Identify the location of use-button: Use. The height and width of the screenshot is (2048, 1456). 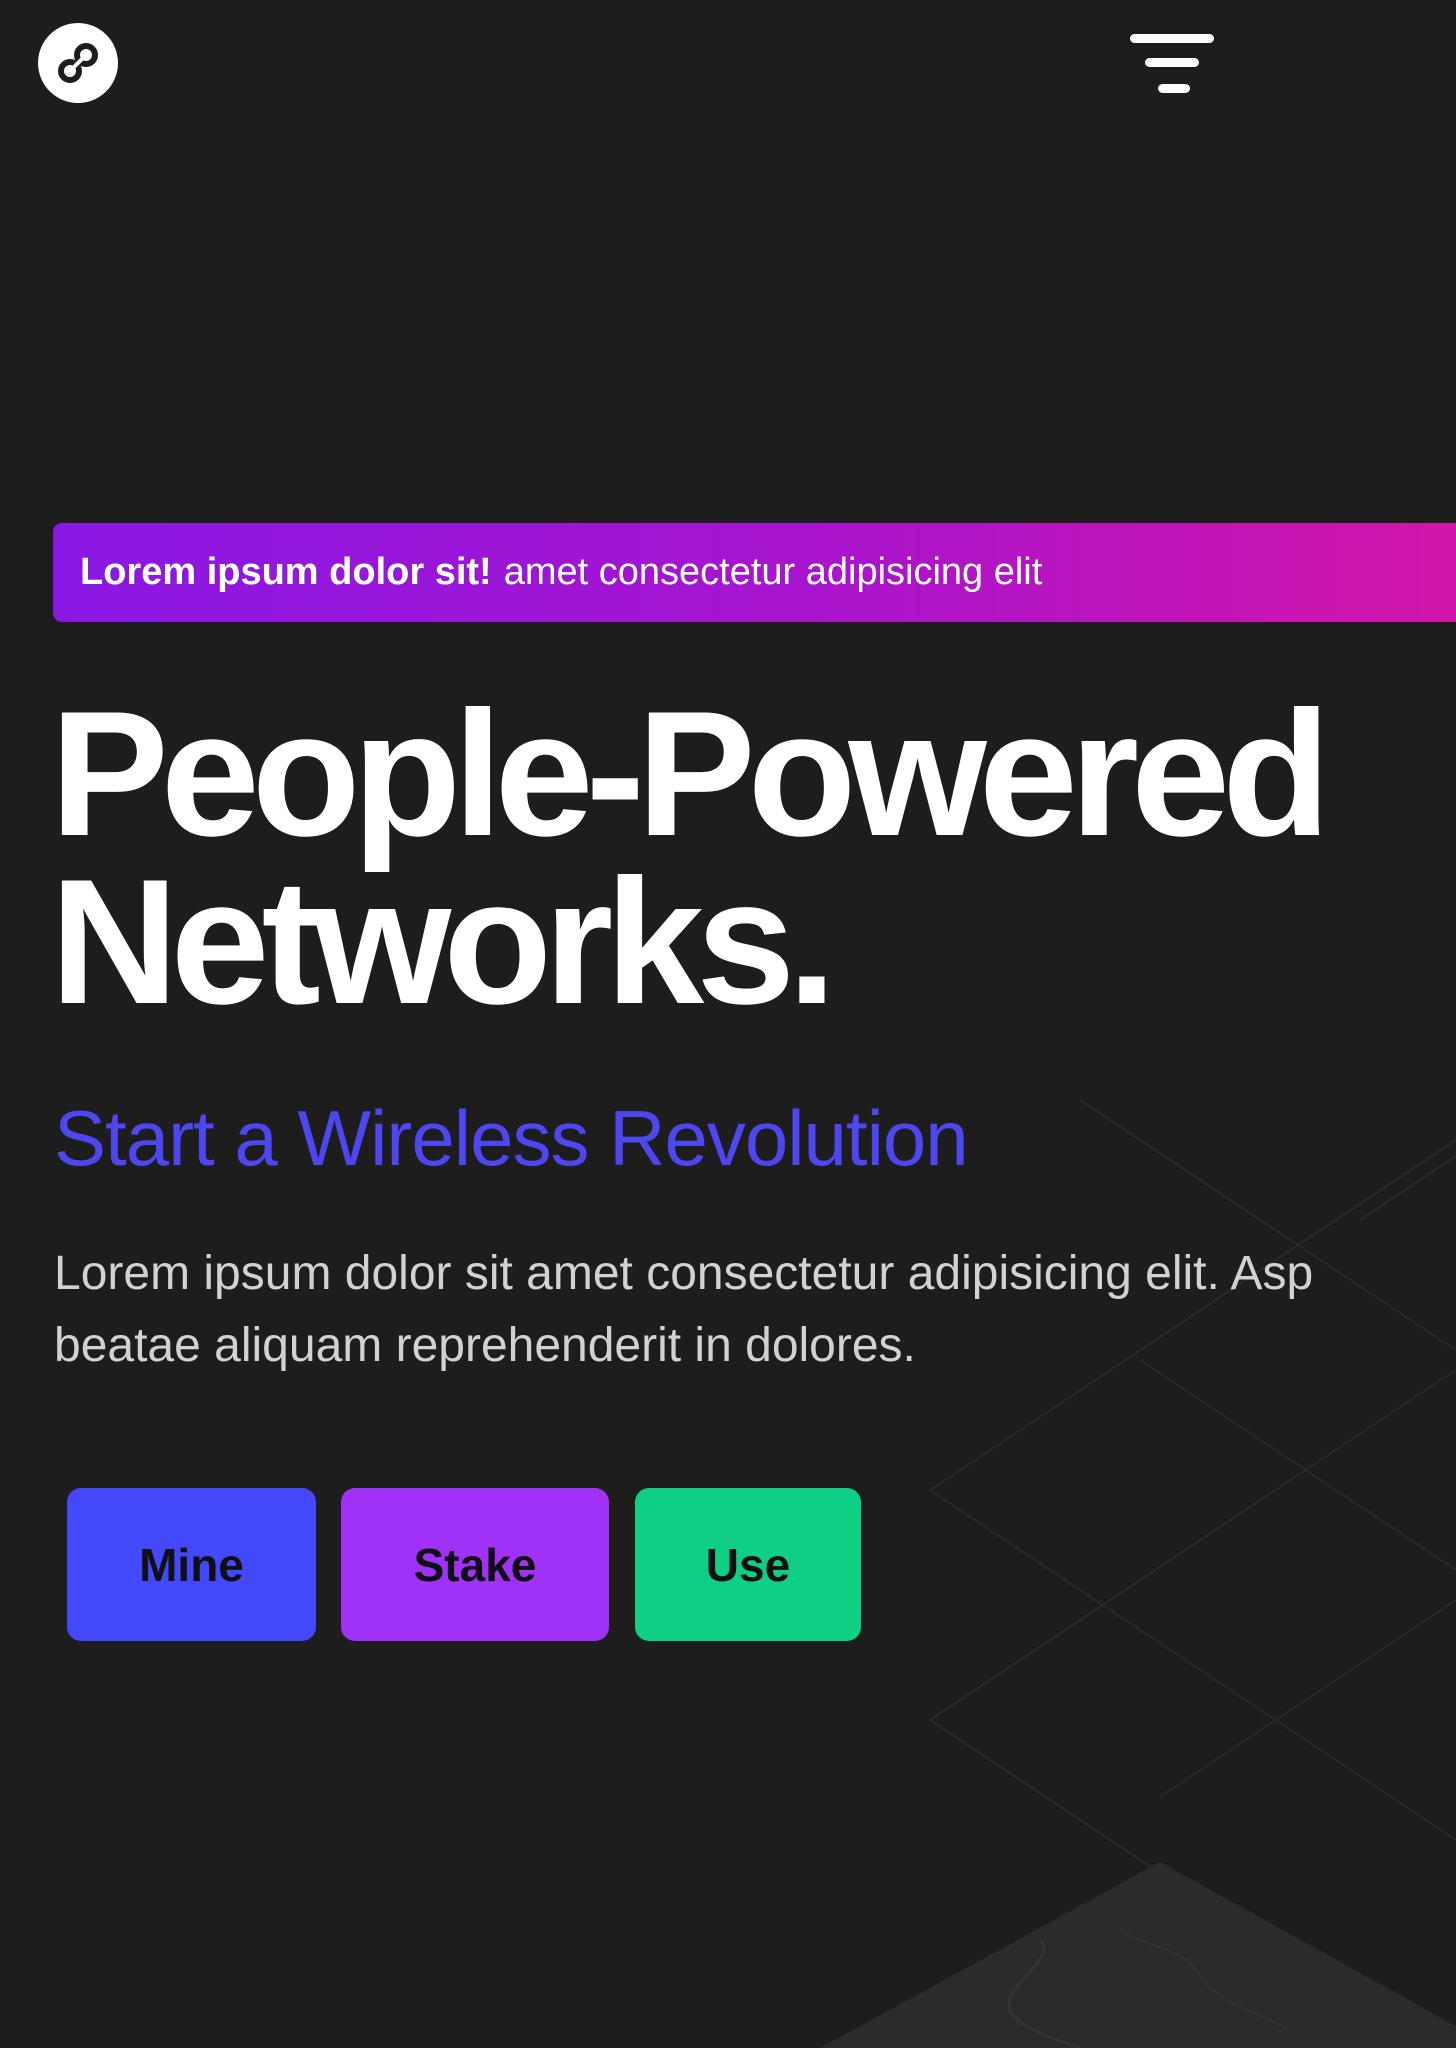
(748, 1564).